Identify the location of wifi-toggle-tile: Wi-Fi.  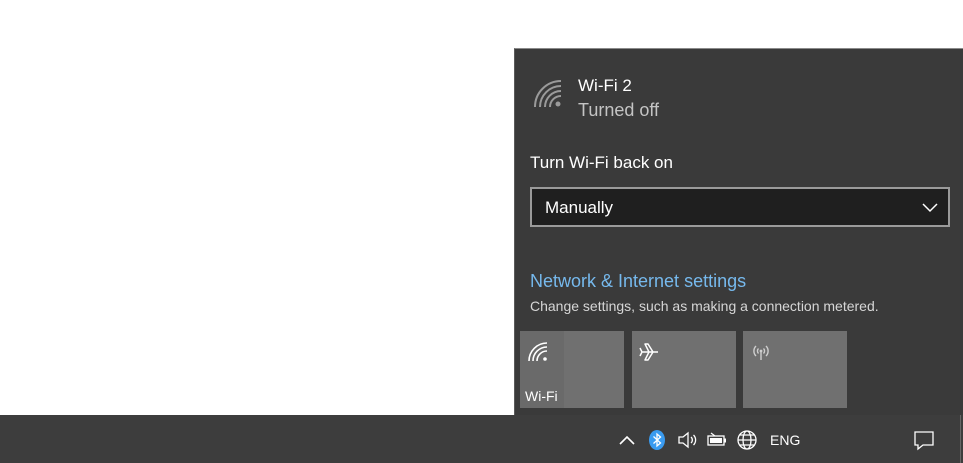
(572, 369).